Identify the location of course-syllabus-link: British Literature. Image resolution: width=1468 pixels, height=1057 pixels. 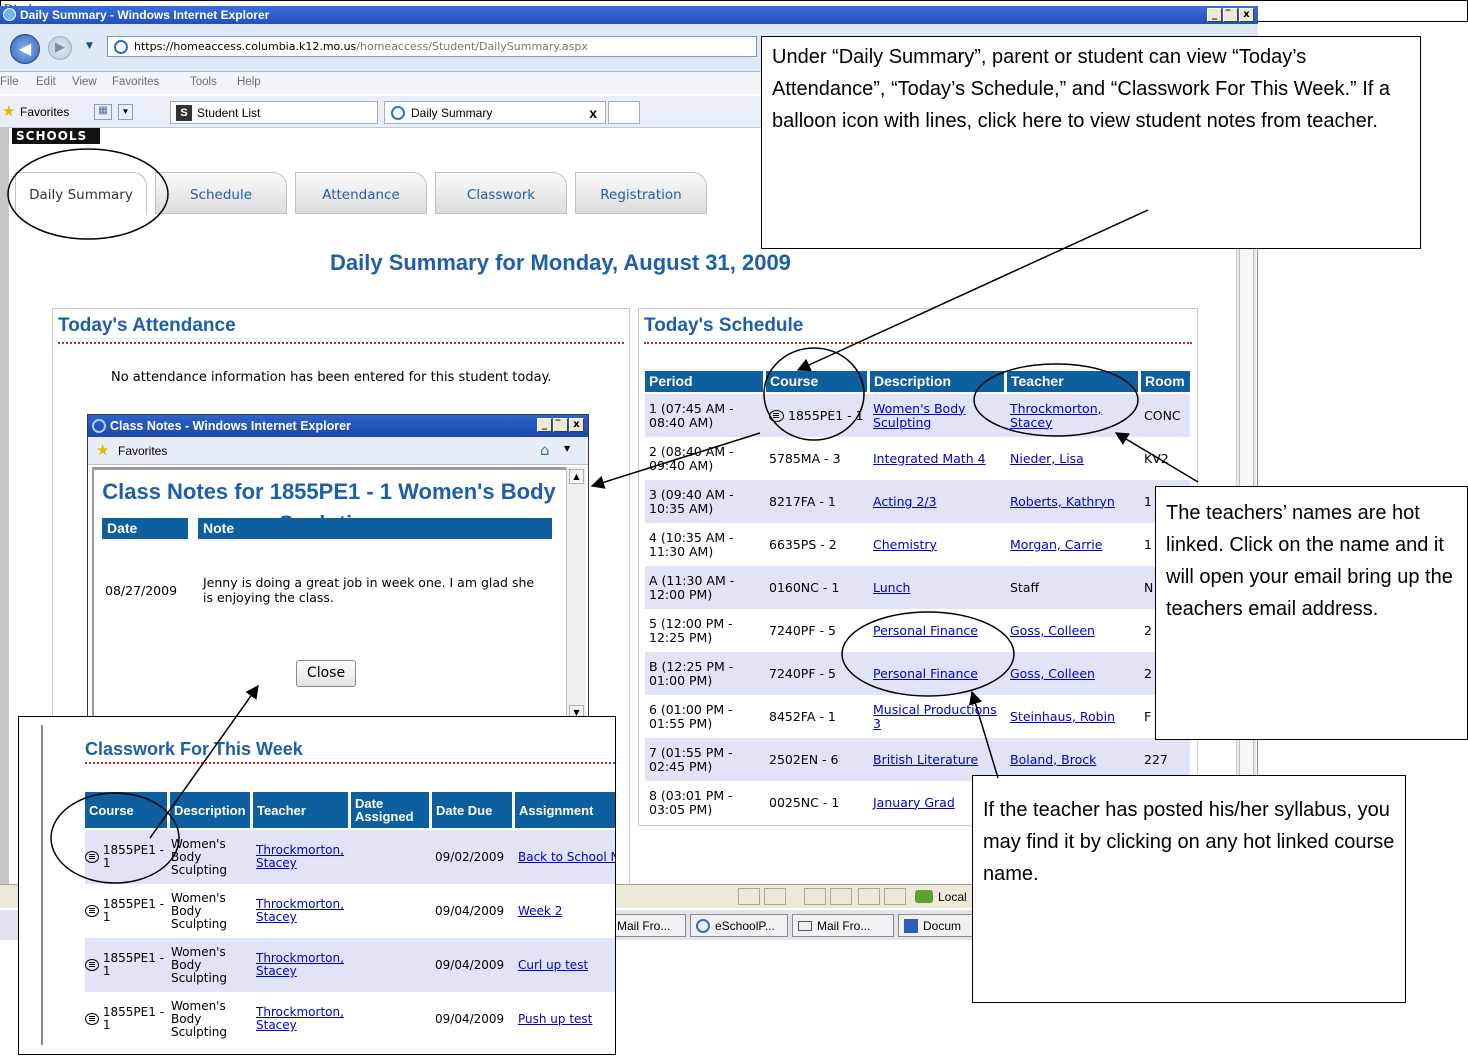
(925, 759).